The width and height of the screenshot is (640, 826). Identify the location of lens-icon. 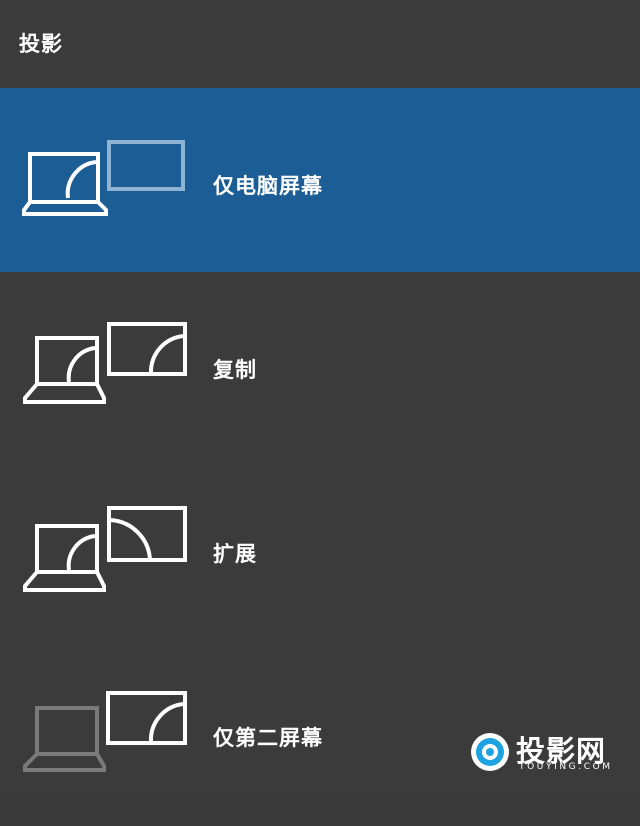
(490, 752).